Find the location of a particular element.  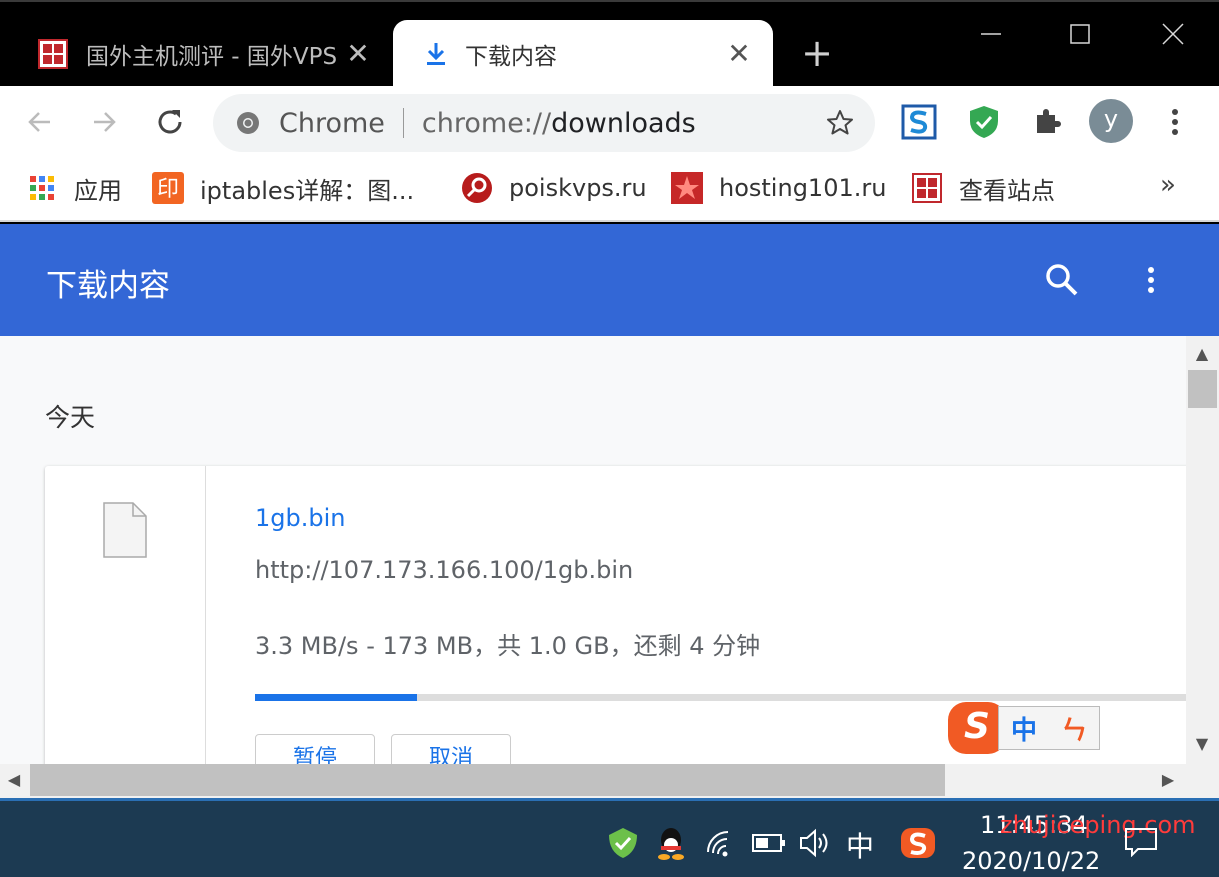

scroll-up-icon: ▲ is located at coordinates (1202, 354).